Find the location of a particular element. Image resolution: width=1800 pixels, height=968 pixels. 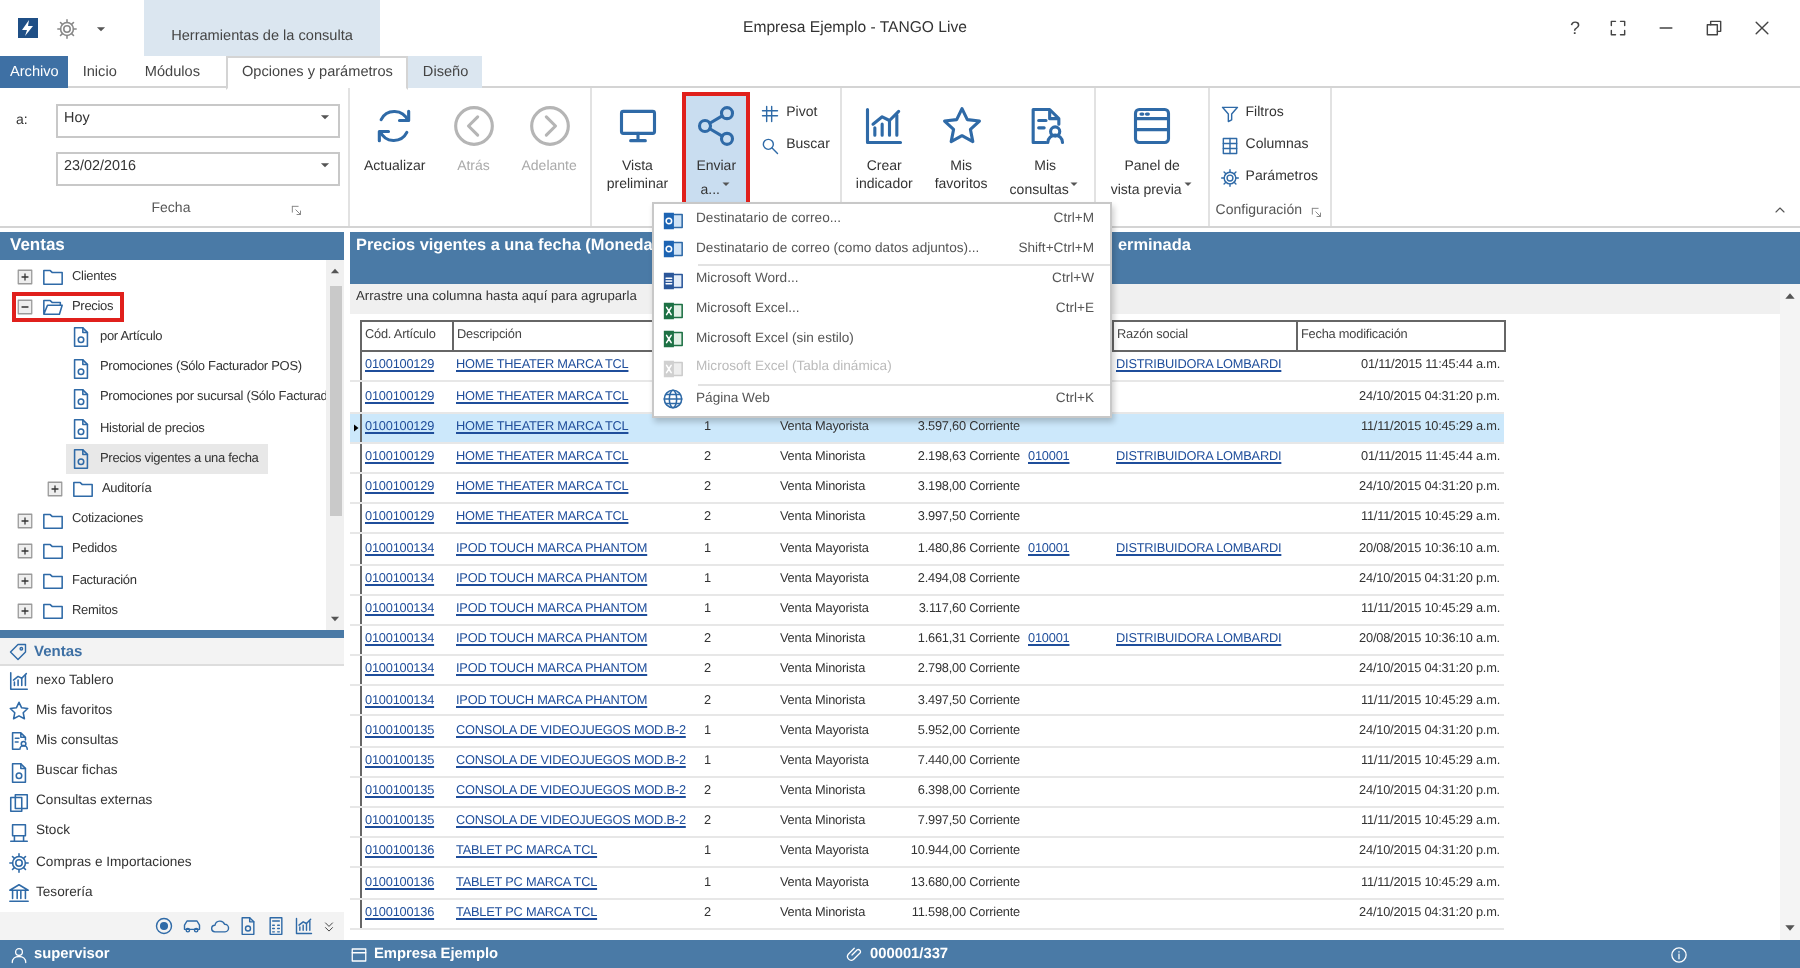

grid-title: Precios vigentes a una fecha (Moneda is located at coordinates (504, 246).